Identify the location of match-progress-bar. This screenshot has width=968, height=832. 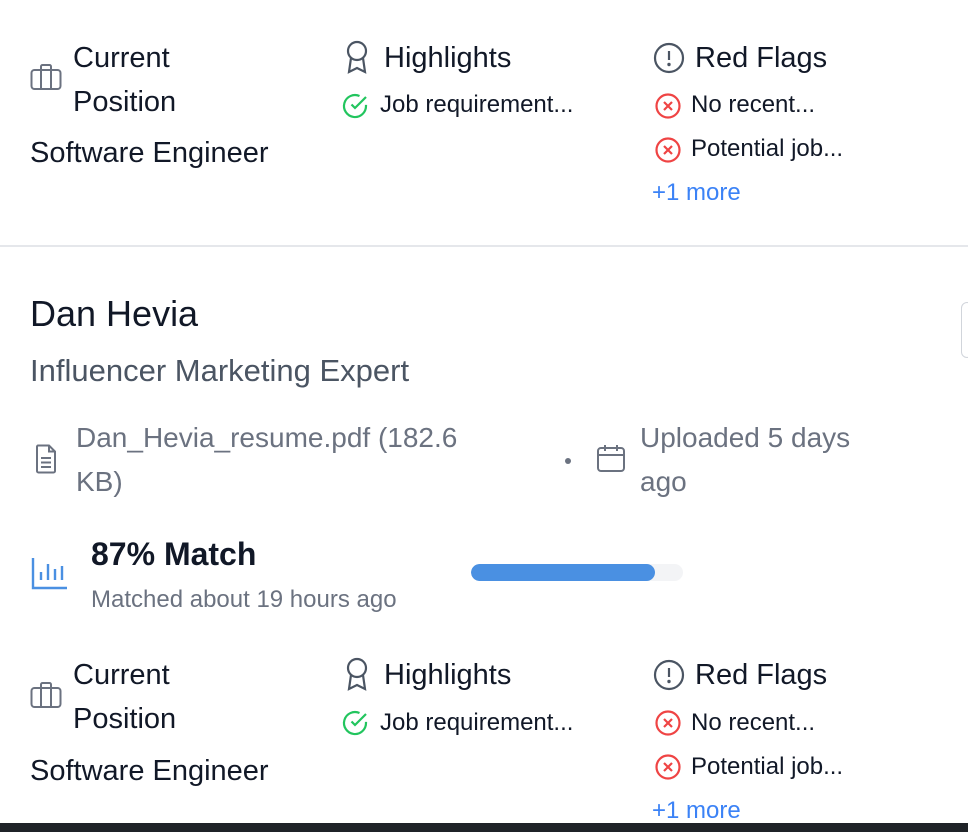
(577, 572).